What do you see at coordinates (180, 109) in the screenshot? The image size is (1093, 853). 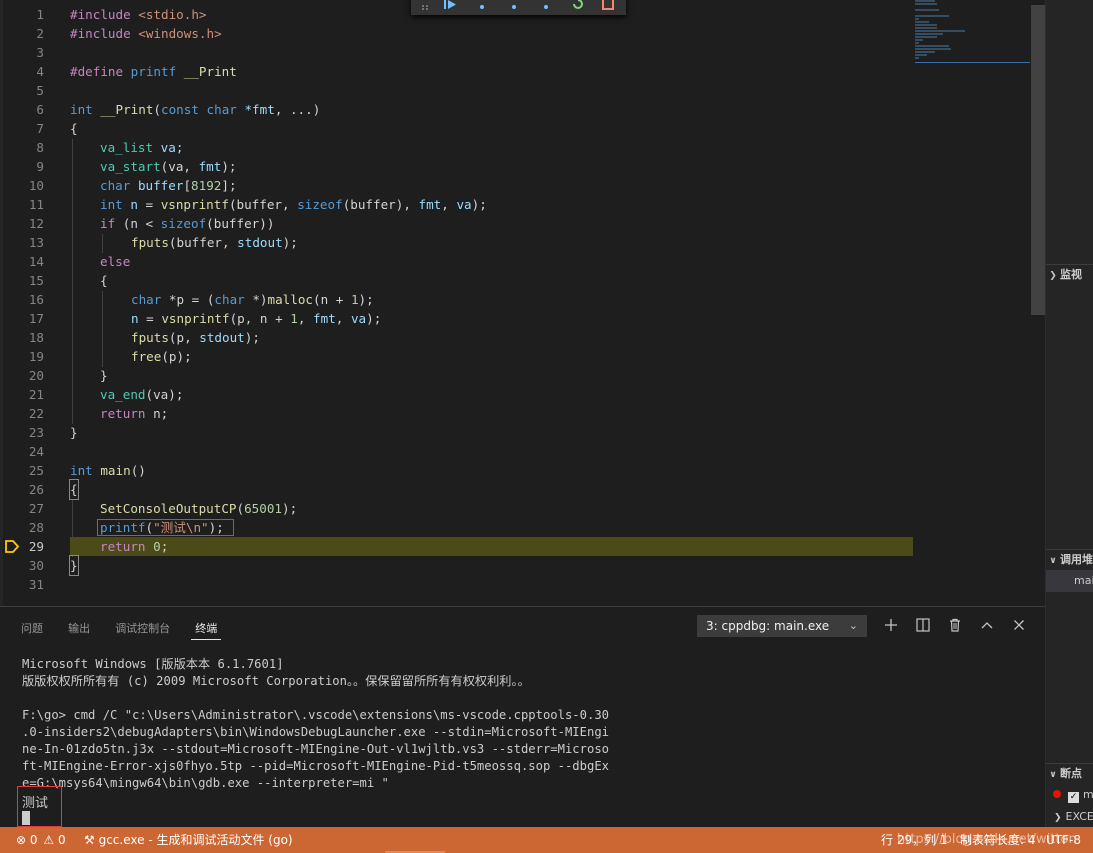 I see `code-token: const` at bounding box center [180, 109].